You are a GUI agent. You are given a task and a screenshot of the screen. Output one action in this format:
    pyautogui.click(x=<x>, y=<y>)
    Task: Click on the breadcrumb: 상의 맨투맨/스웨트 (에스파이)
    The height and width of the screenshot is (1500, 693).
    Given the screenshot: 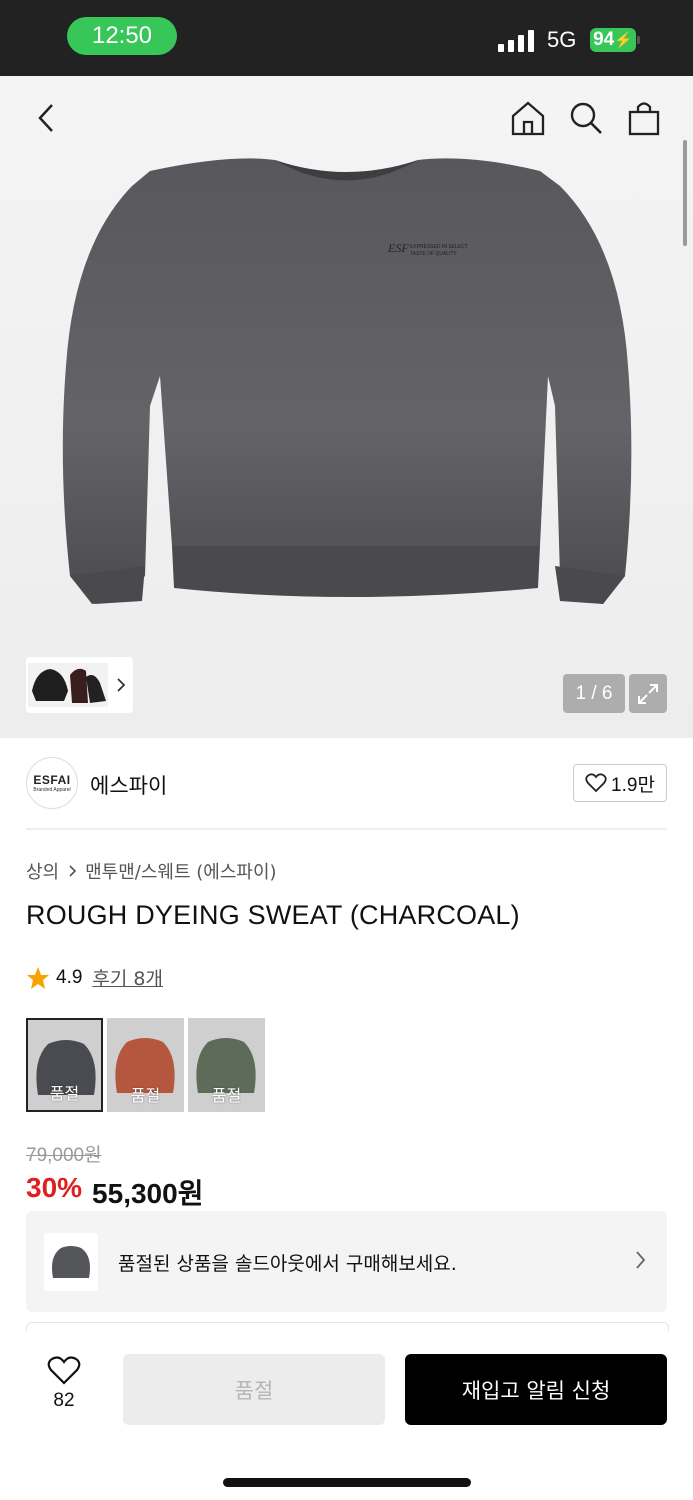 What is the action you would take?
    pyautogui.click(x=151, y=871)
    